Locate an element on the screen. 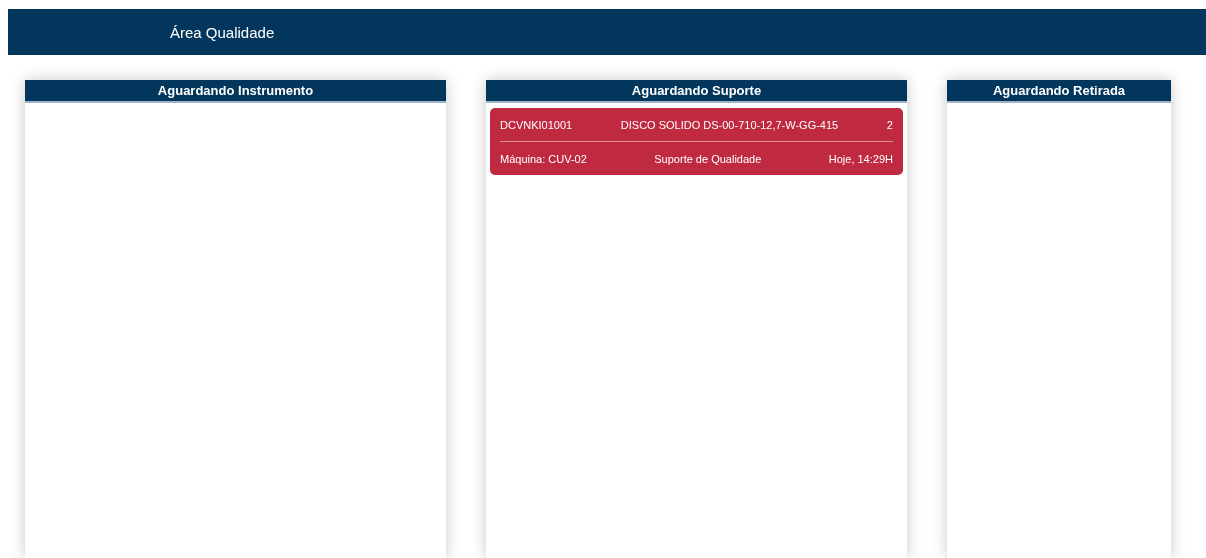 The height and width of the screenshot is (558, 1206). card-item: DISCO SOLIDO DS-00-710-12,7-W-GG-415 is located at coordinates (729, 124).